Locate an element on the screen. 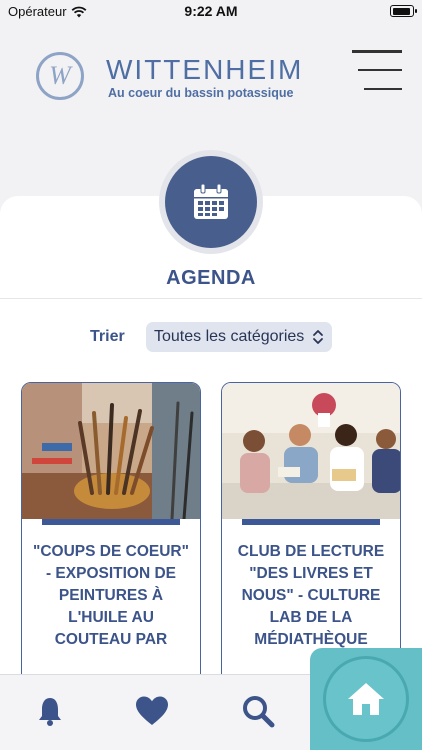  menu-button is located at coordinates (377, 70).